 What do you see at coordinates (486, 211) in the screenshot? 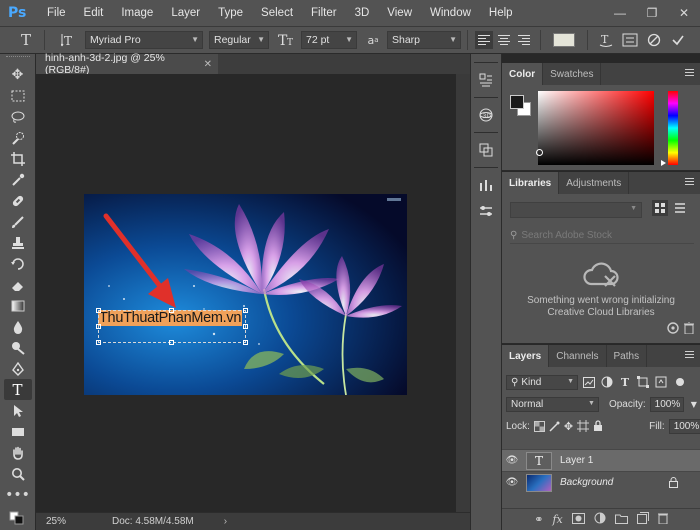
I see `properties-panel-icon` at bounding box center [486, 211].